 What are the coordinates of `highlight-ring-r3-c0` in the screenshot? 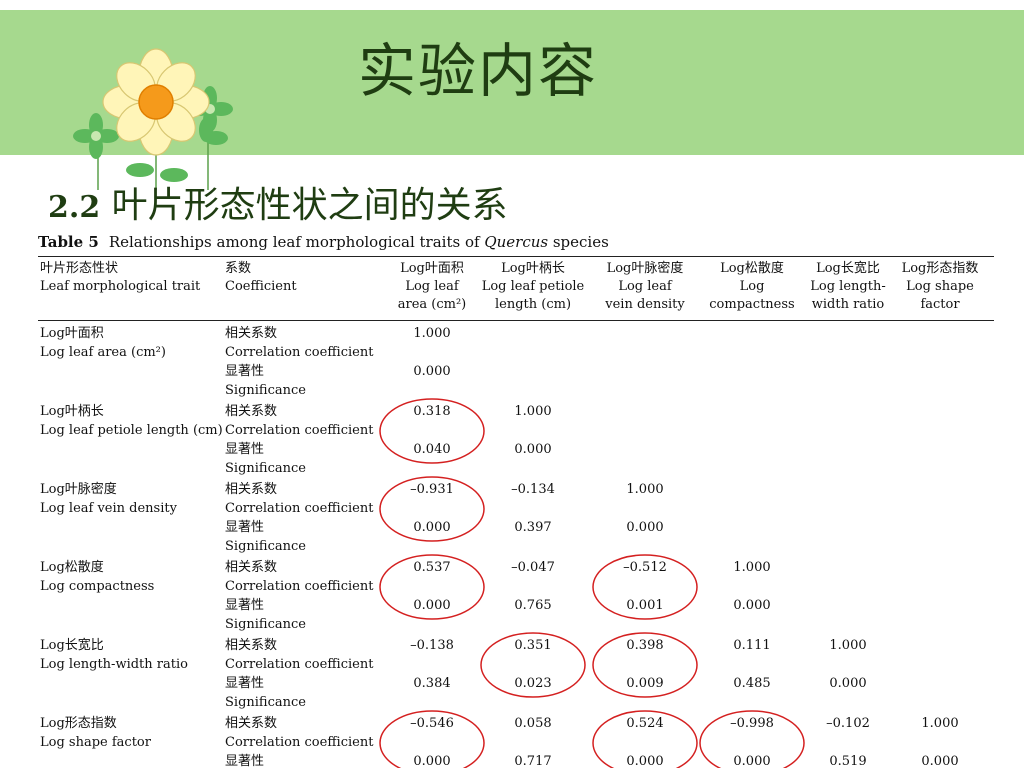 It's located at (432, 587).